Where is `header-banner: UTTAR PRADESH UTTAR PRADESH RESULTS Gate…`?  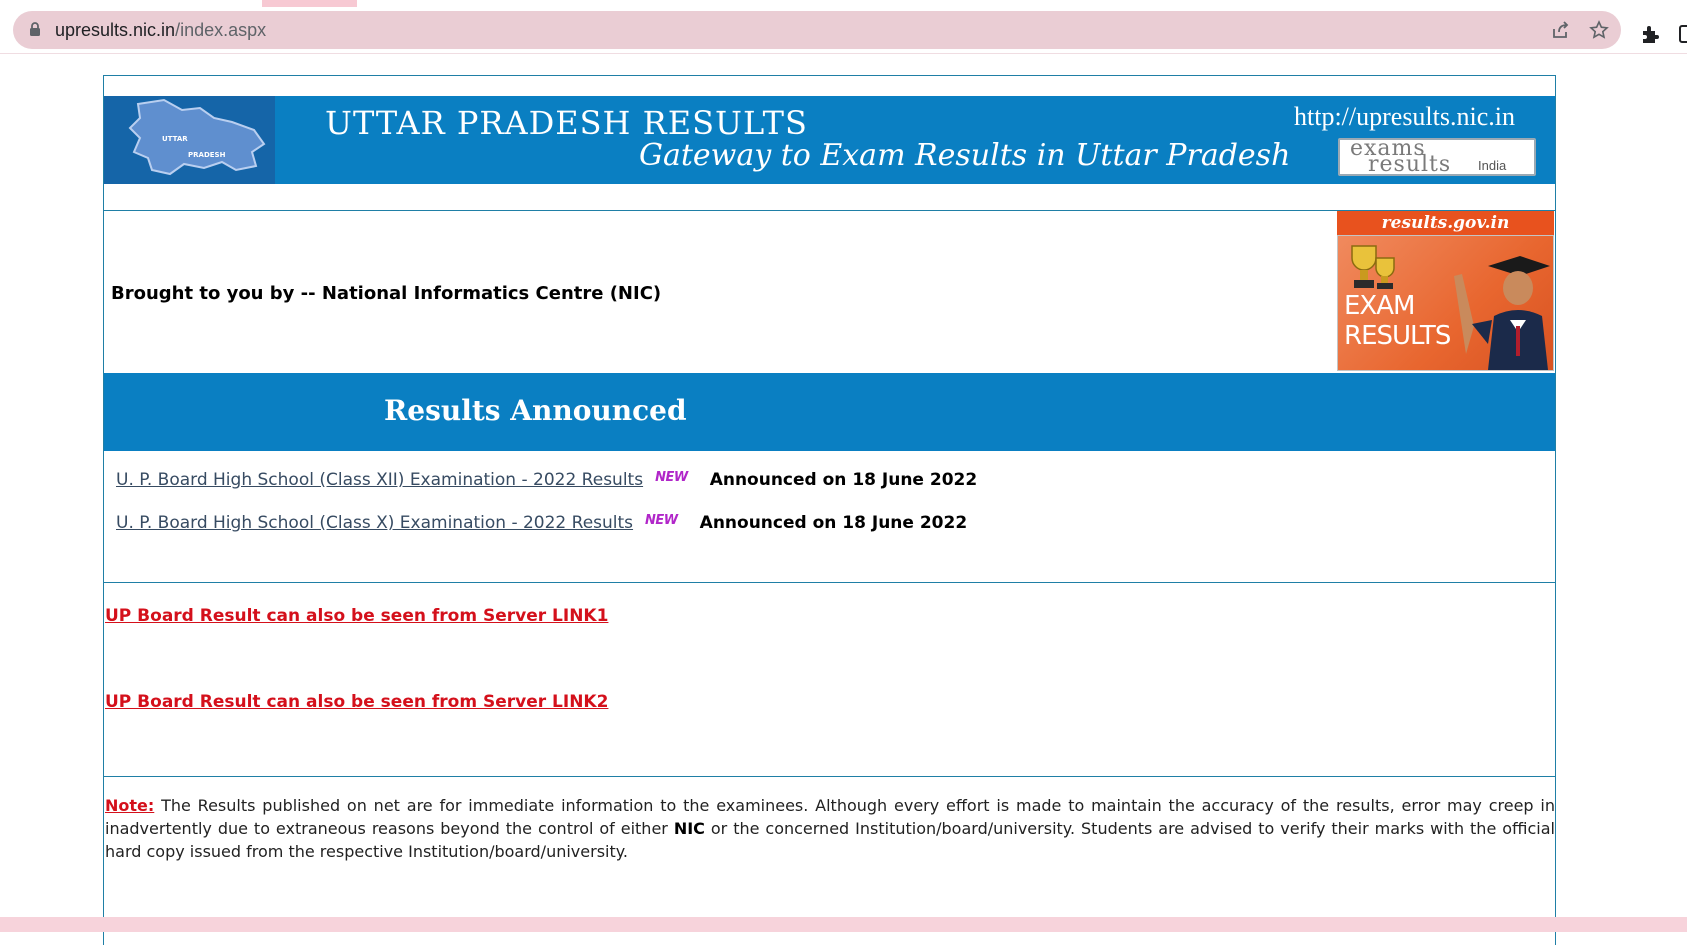
header-banner: UTTAR PRADESH UTTAR PRADESH RESULTS Gate… is located at coordinates (829, 140).